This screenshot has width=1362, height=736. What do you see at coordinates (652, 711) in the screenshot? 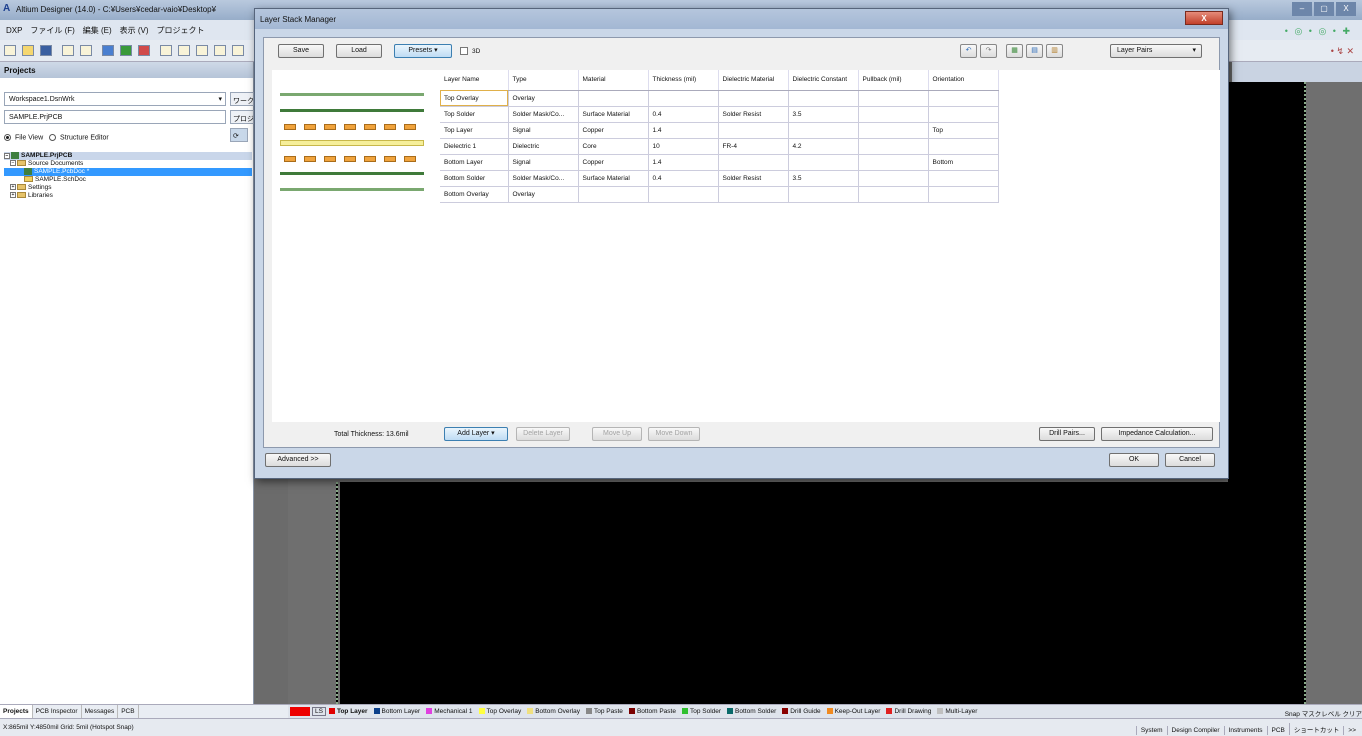
I see `layer-tab-bottom-paste: Bottom Paste` at bounding box center [652, 711].